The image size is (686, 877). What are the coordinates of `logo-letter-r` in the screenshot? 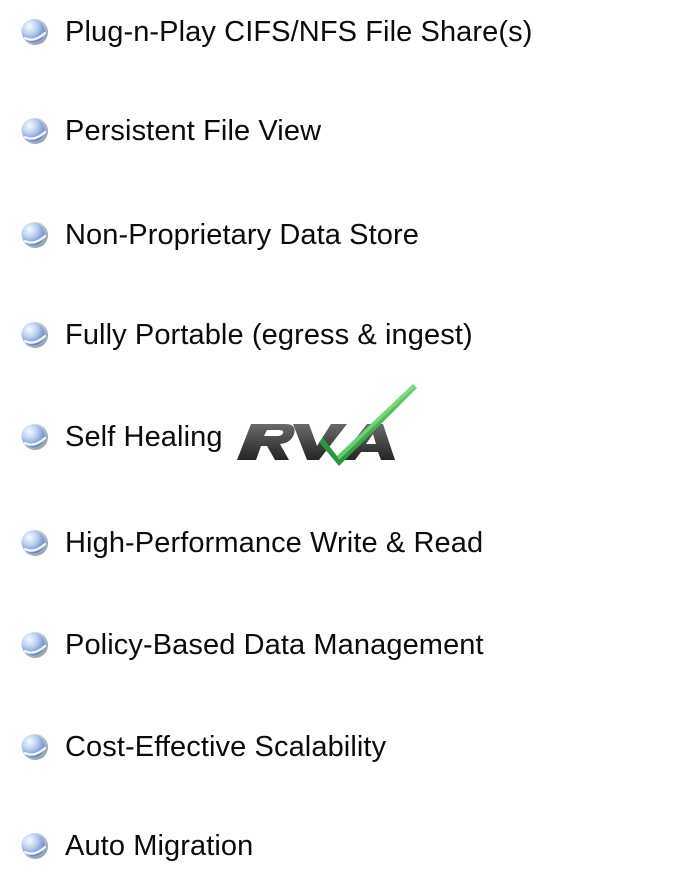 It's located at (265, 442).